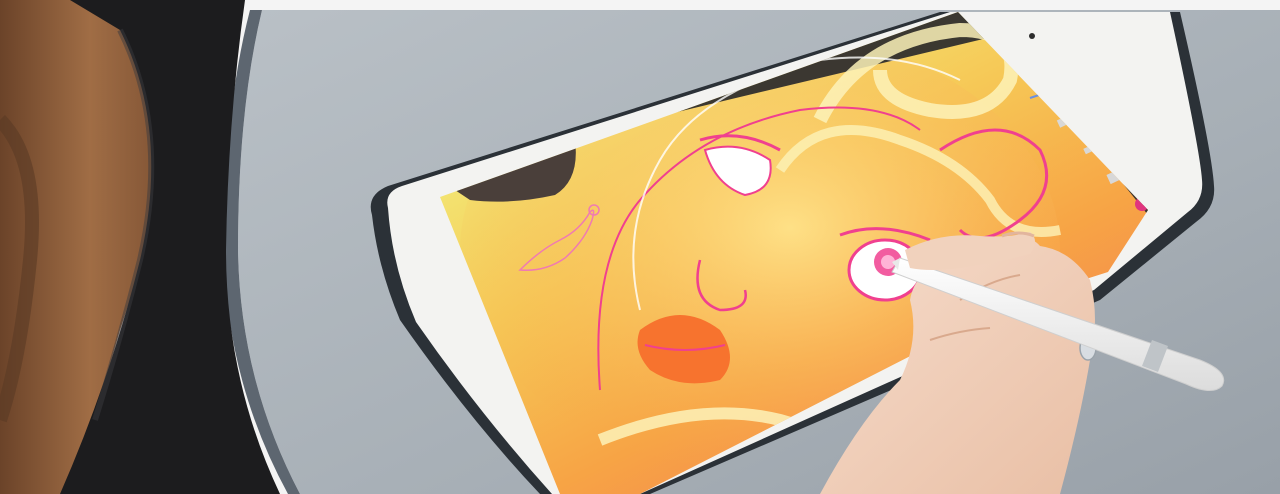  Describe the element at coordinates (1032, 36) in the screenshot. I see `camera-icon` at that location.